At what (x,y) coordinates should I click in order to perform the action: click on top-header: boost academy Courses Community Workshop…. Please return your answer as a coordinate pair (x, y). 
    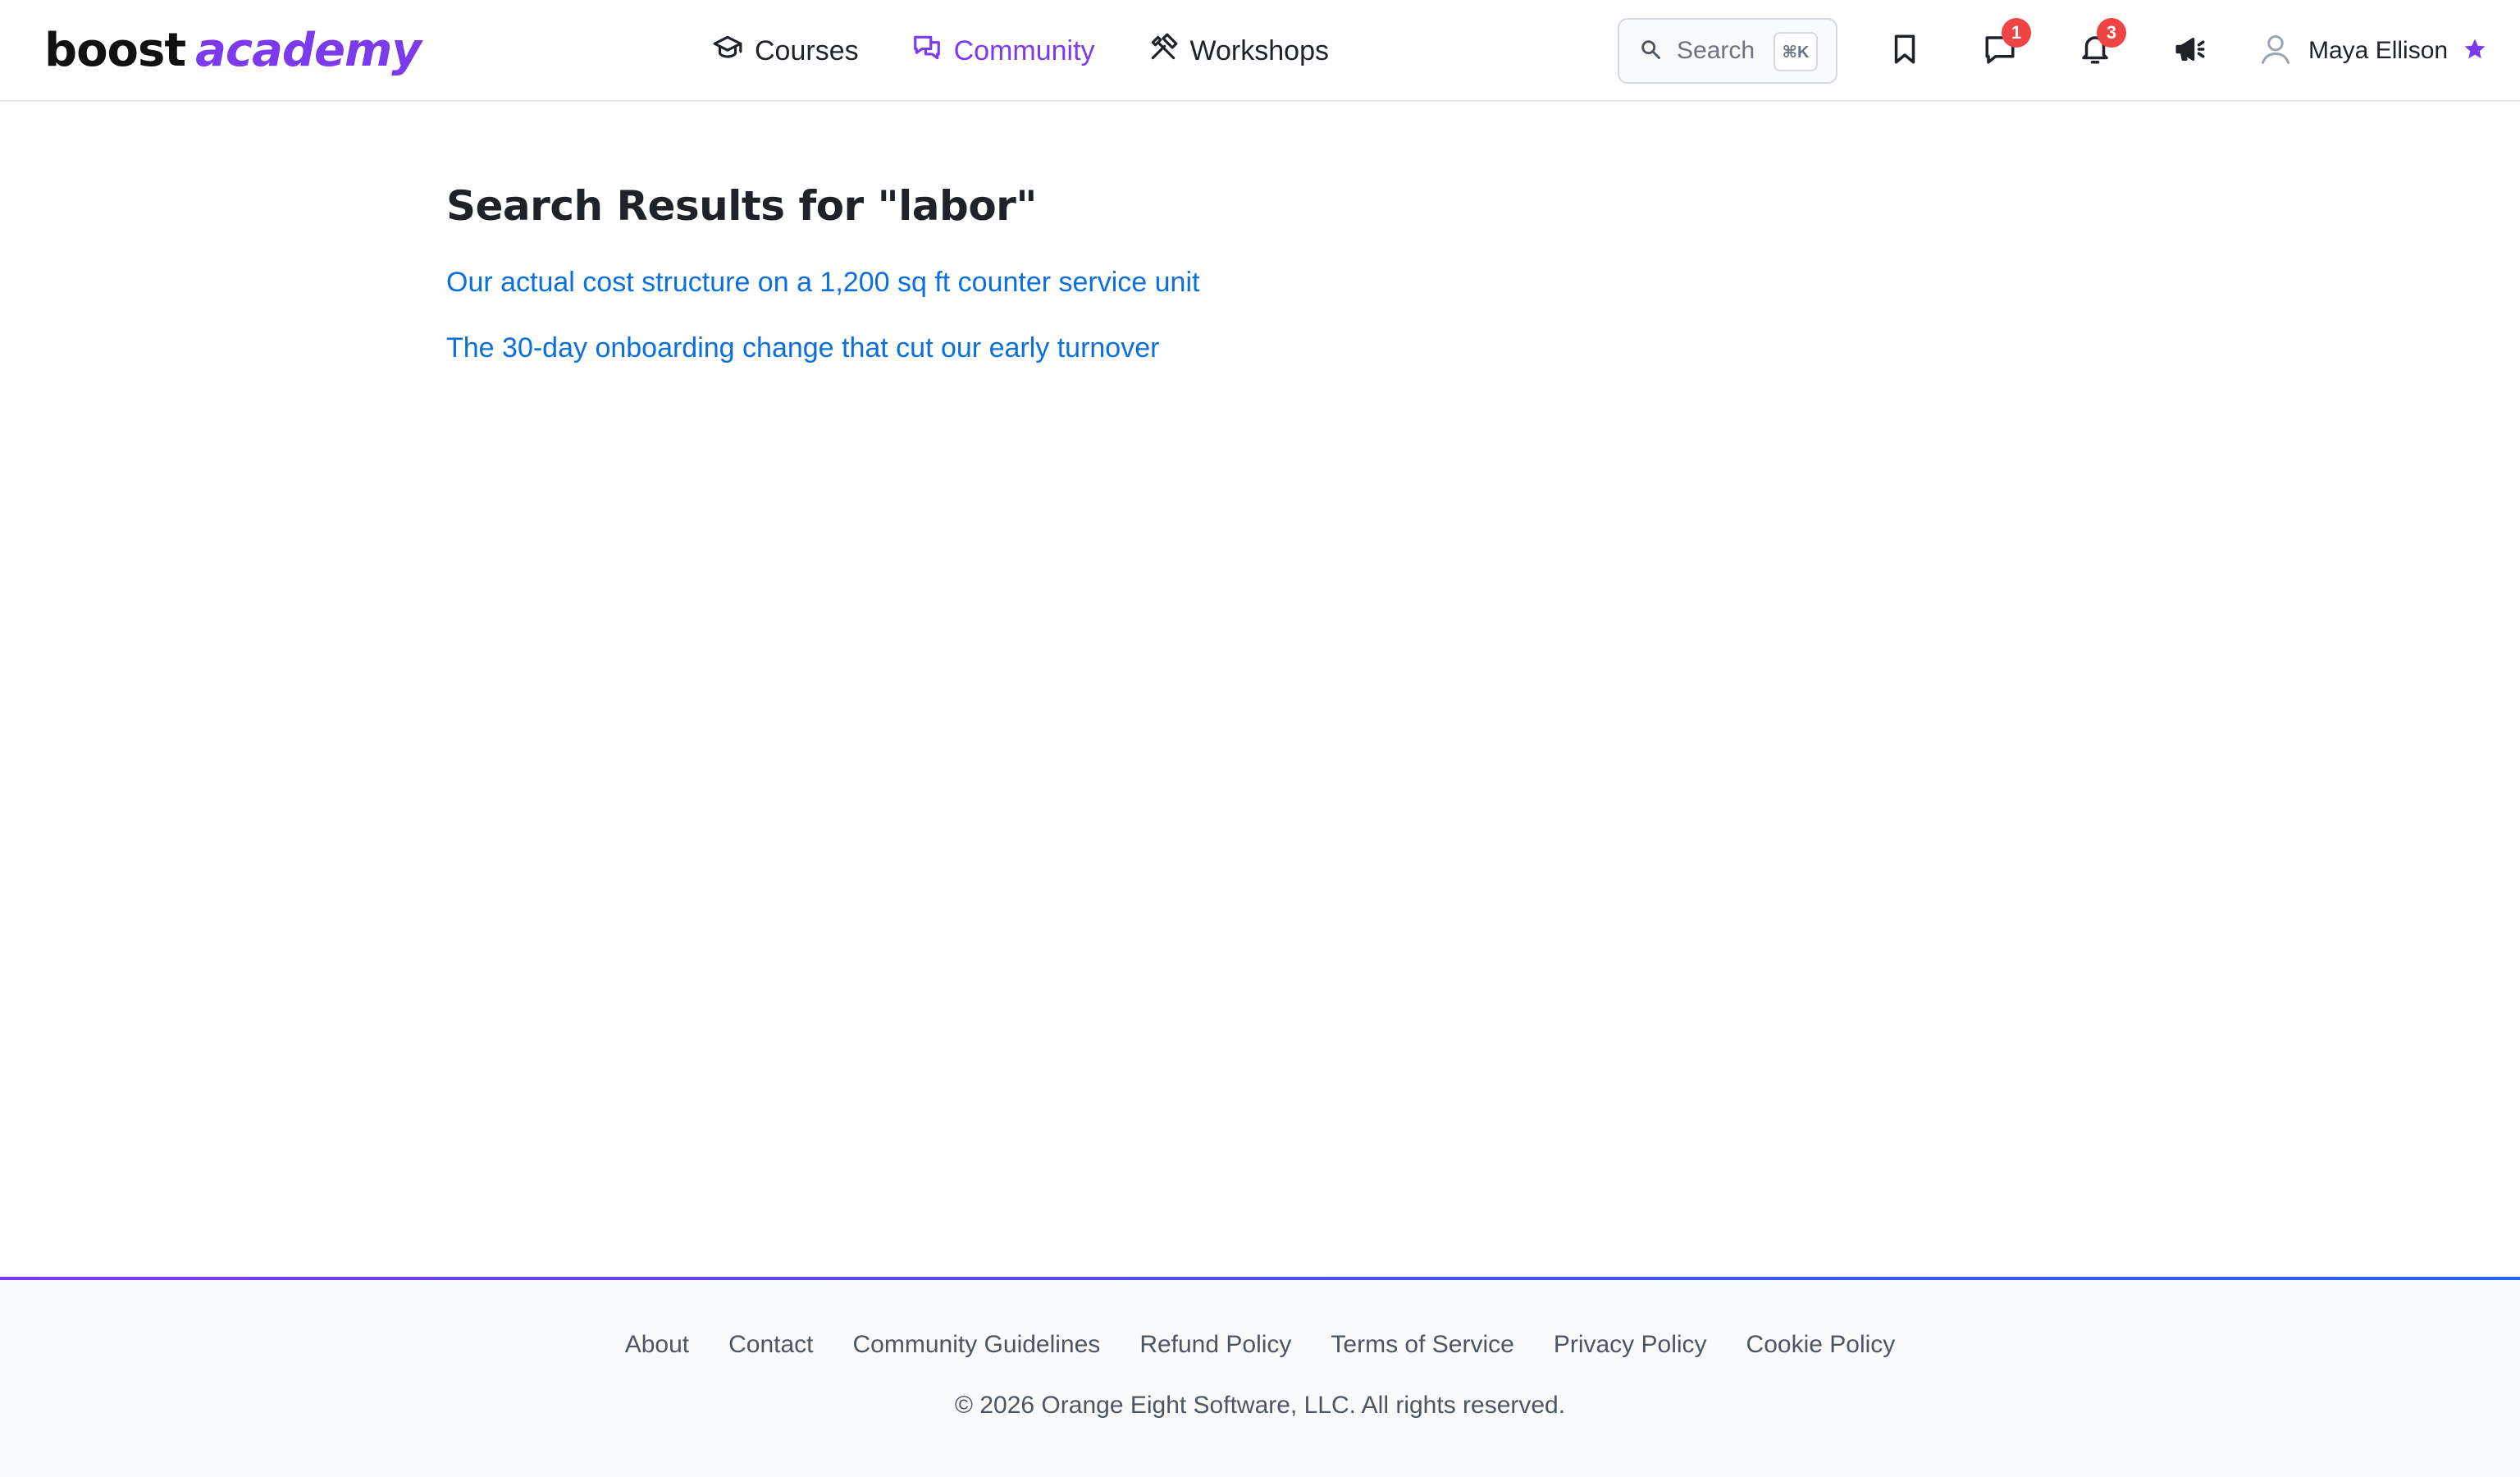
    Looking at the image, I should click on (1260, 51).